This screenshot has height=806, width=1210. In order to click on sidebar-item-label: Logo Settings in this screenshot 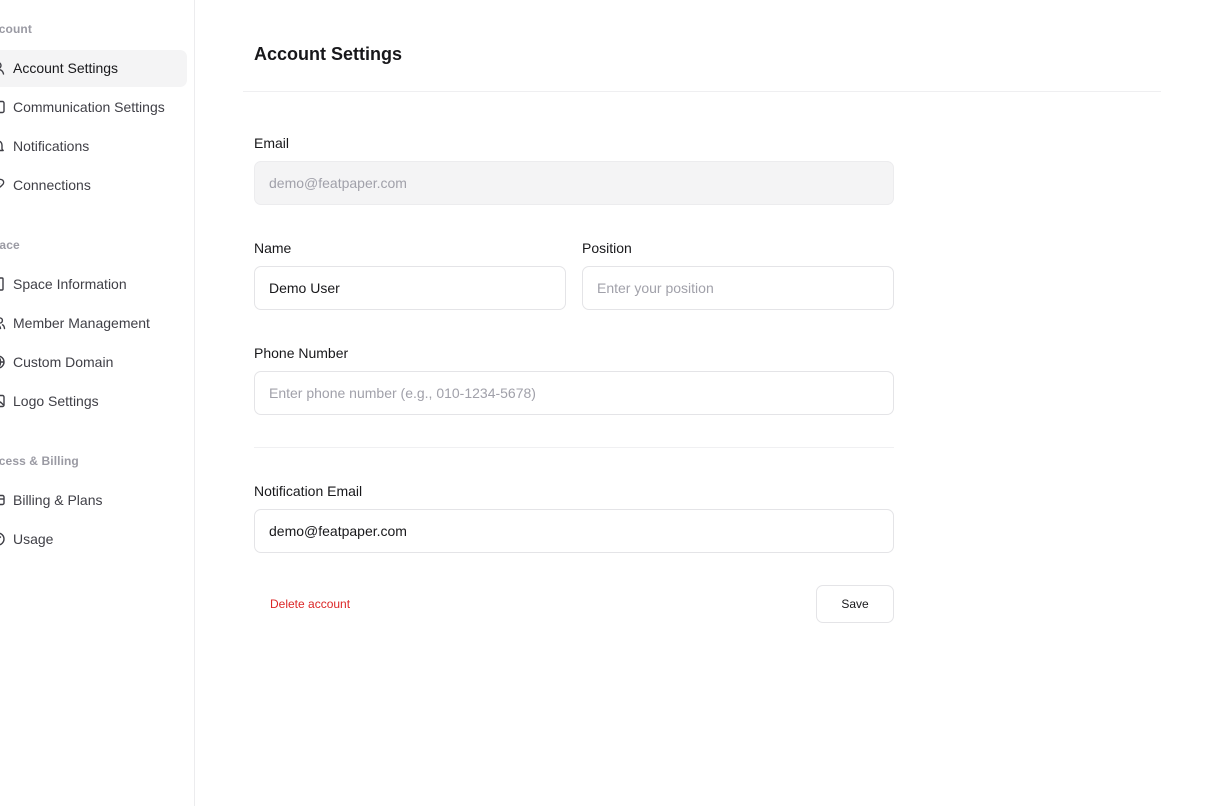, I will do `click(56, 401)`.